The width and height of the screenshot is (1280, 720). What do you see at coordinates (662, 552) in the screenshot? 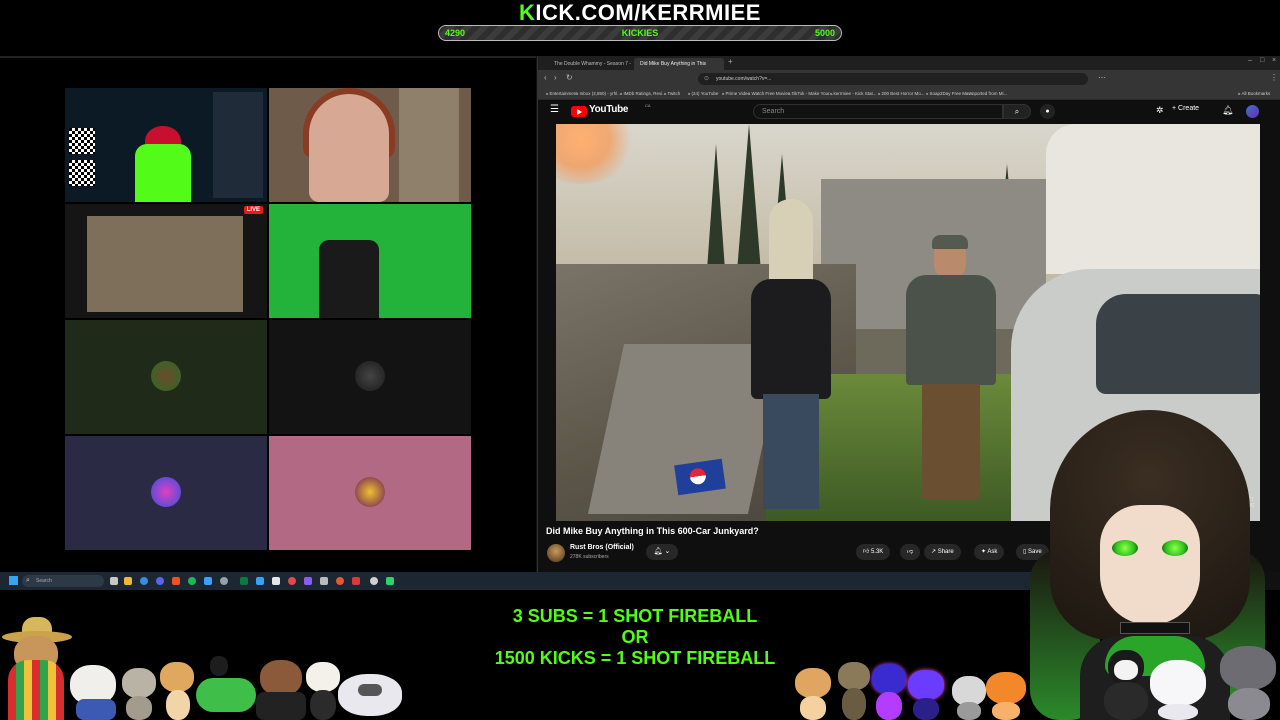
I see `subscribed-bell-button: 🔔︎ ⌄` at bounding box center [662, 552].